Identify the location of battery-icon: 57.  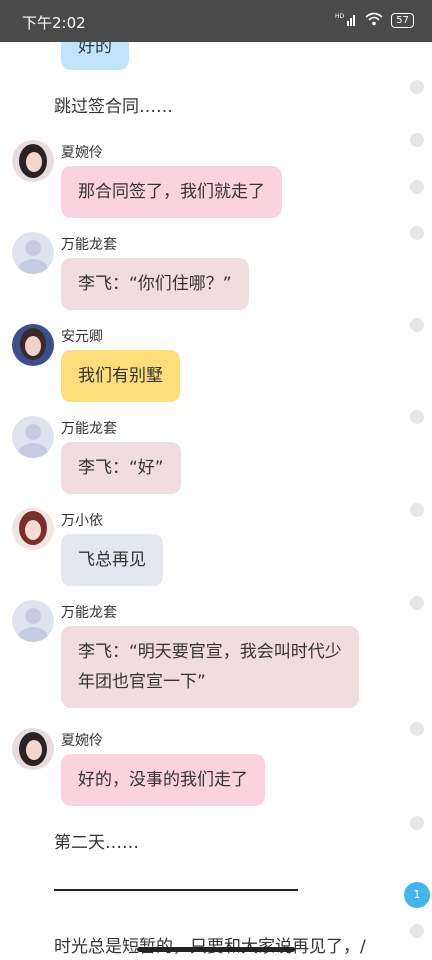
(402, 20).